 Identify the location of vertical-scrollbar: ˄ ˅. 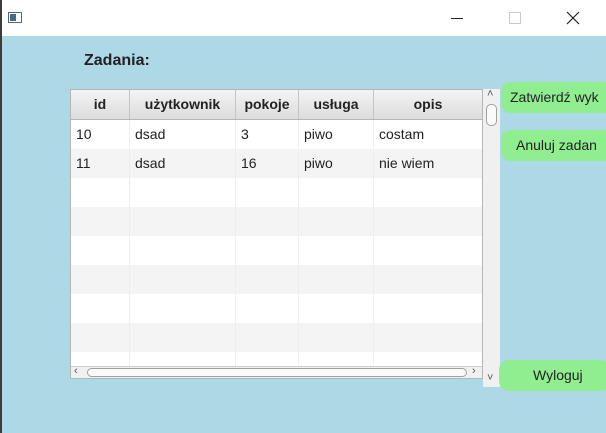
(491, 237).